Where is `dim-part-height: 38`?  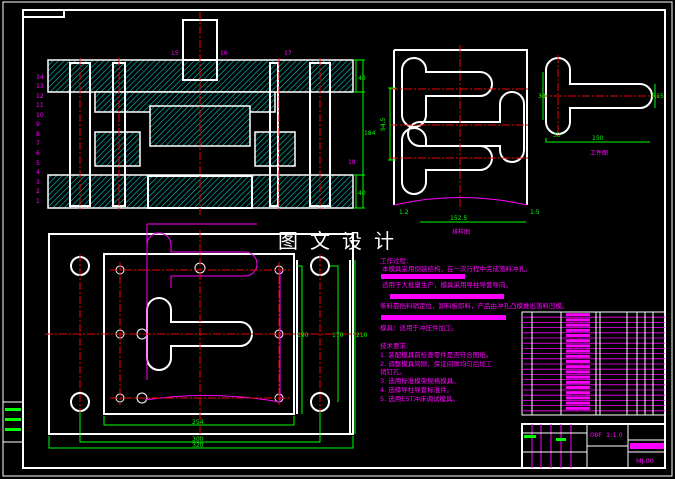 dim-part-height: 38 is located at coordinates (542, 96).